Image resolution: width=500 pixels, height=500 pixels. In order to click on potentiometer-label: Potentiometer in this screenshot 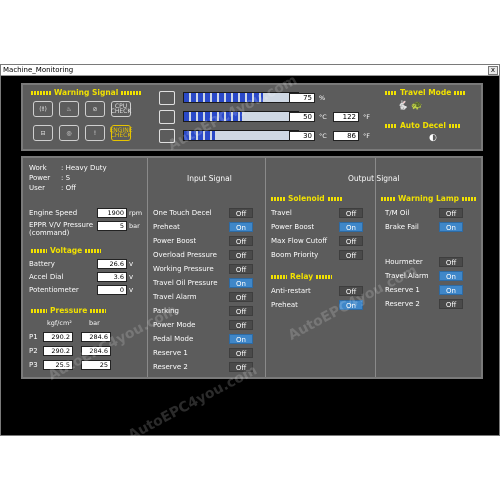, I will do `click(54, 290)`.